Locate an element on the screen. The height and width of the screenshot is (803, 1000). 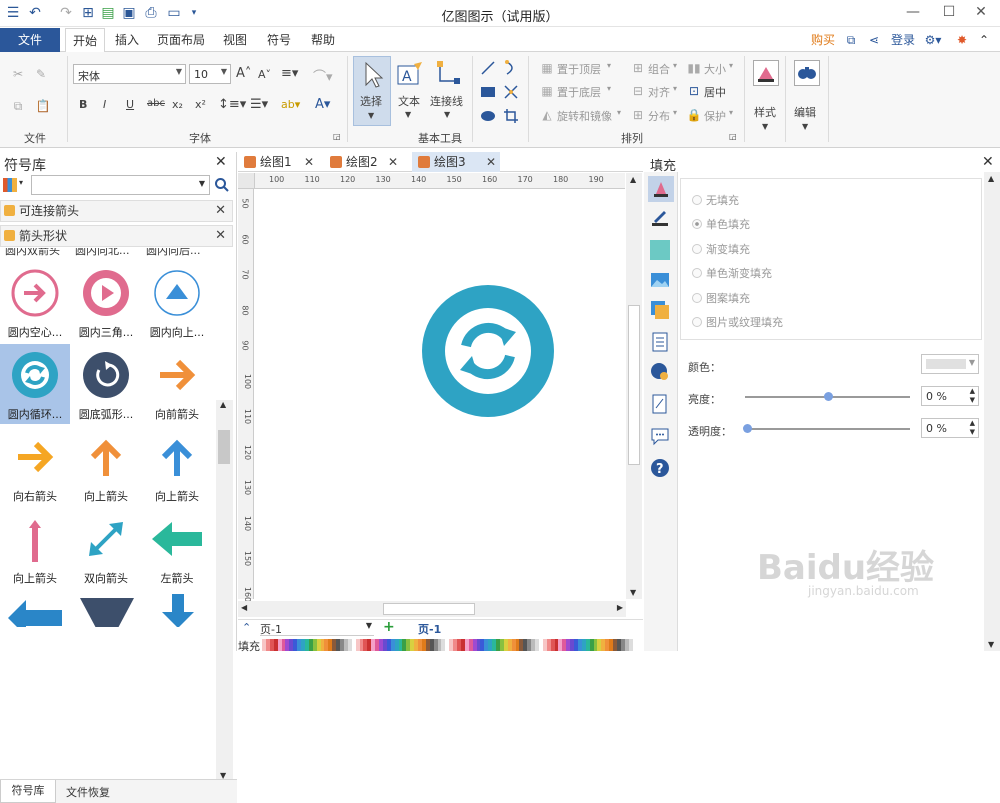
connector-icon is located at coordinates (449, 73).